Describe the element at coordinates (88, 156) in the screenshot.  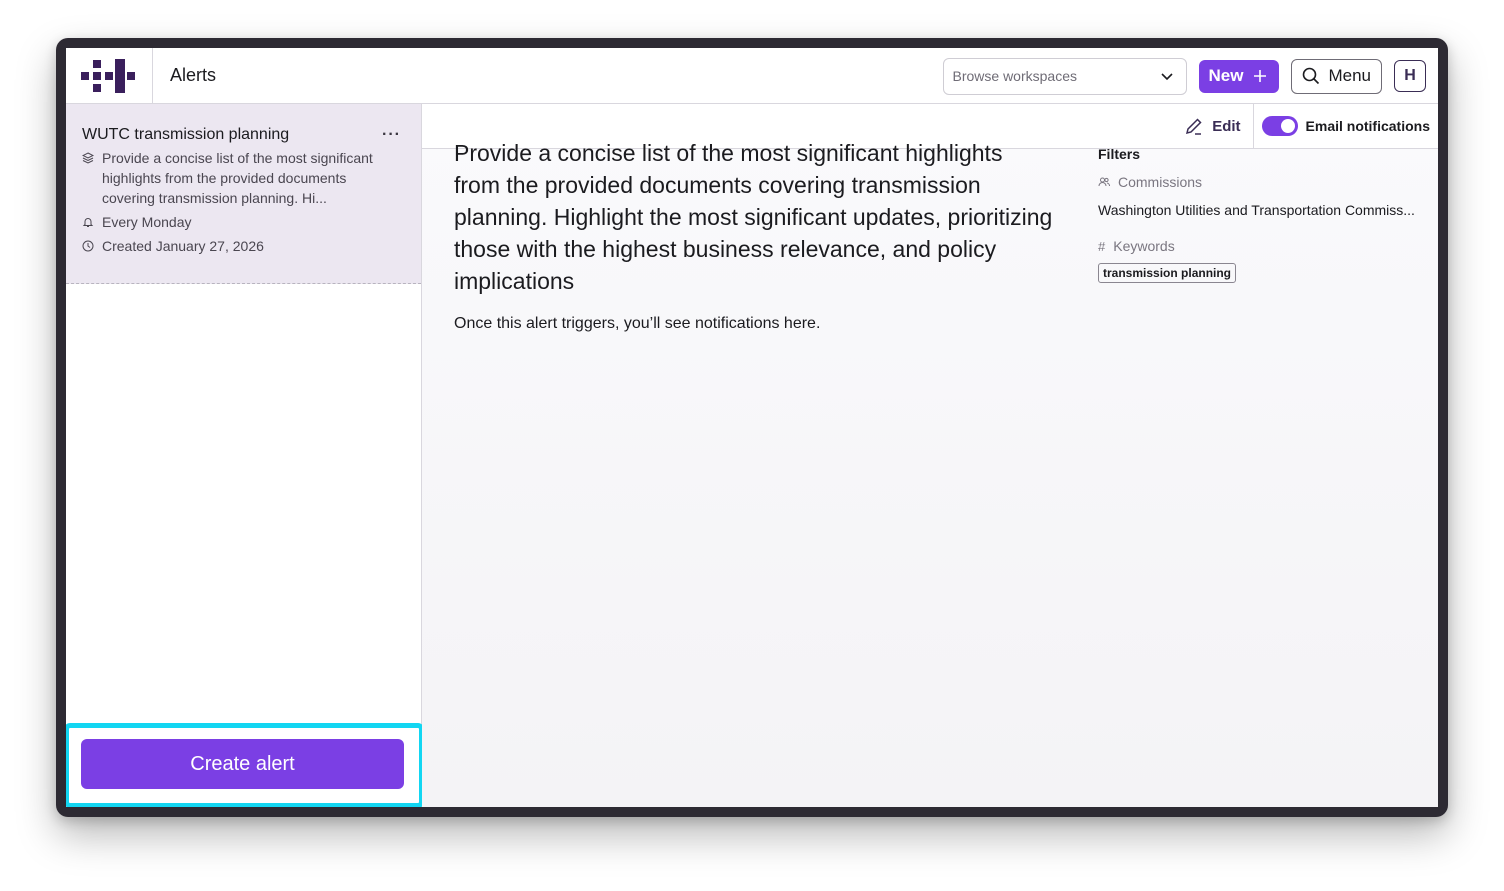
I see `layers-icon` at that location.